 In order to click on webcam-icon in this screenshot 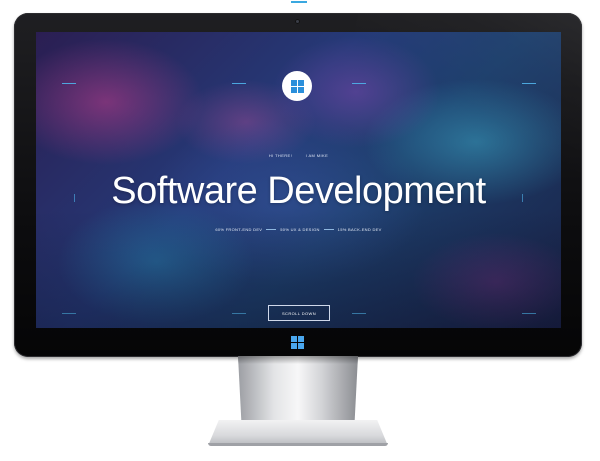, I will do `click(297, 21)`.